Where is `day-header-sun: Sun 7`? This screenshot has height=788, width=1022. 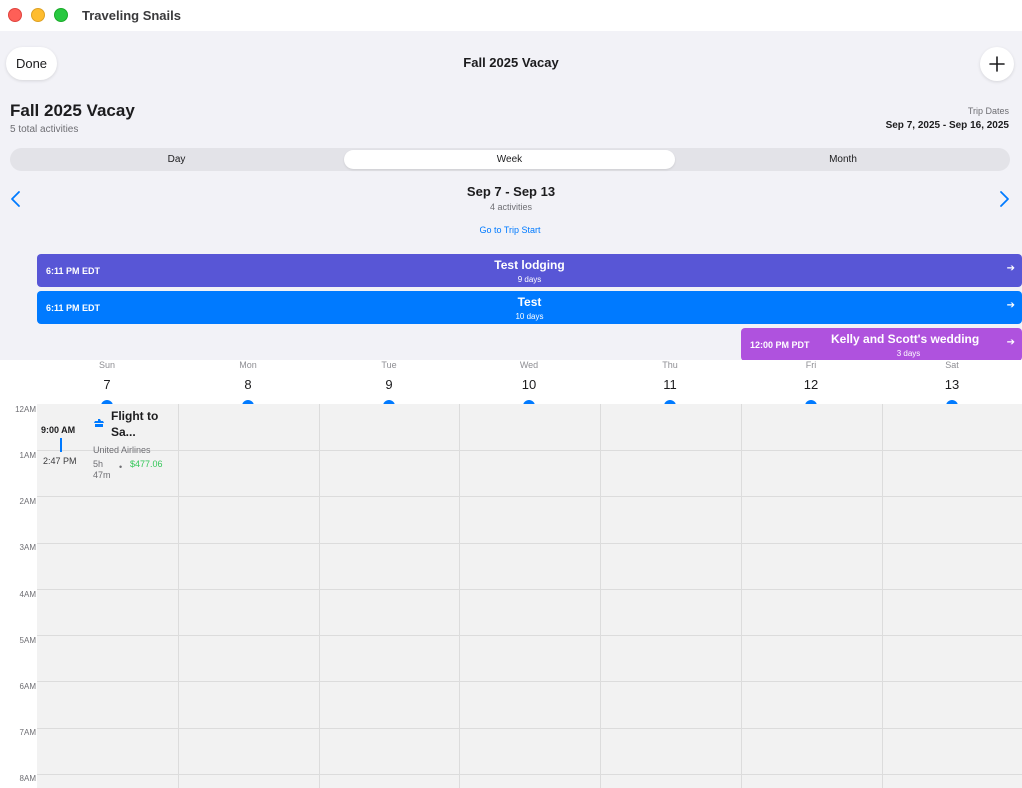 day-header-sun: Sun 7 is located at coordinates (107, 384).